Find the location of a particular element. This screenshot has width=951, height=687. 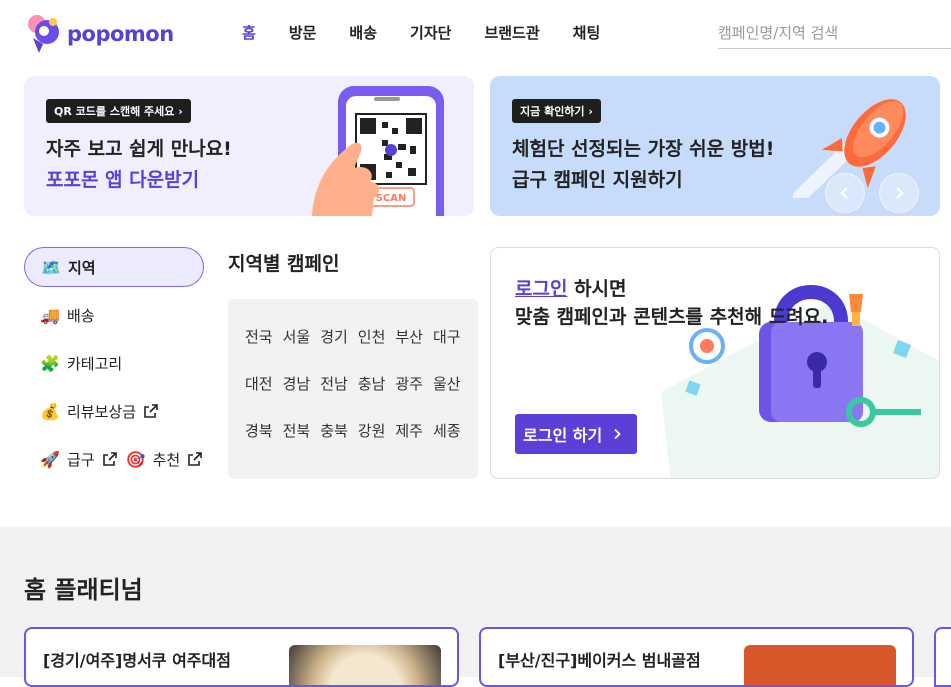

sidebar-item-label: 배송 is located at coordinates (81, 315).